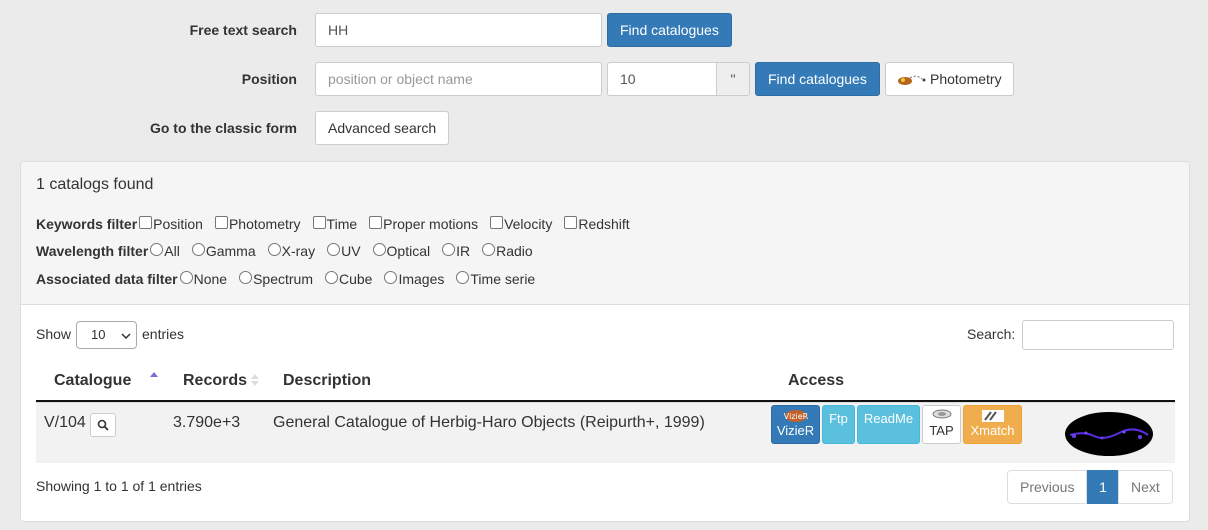 The height and width of the screenshot is (530, 1208). I want to click on catalogue-id: V/104, so click(65, 423).